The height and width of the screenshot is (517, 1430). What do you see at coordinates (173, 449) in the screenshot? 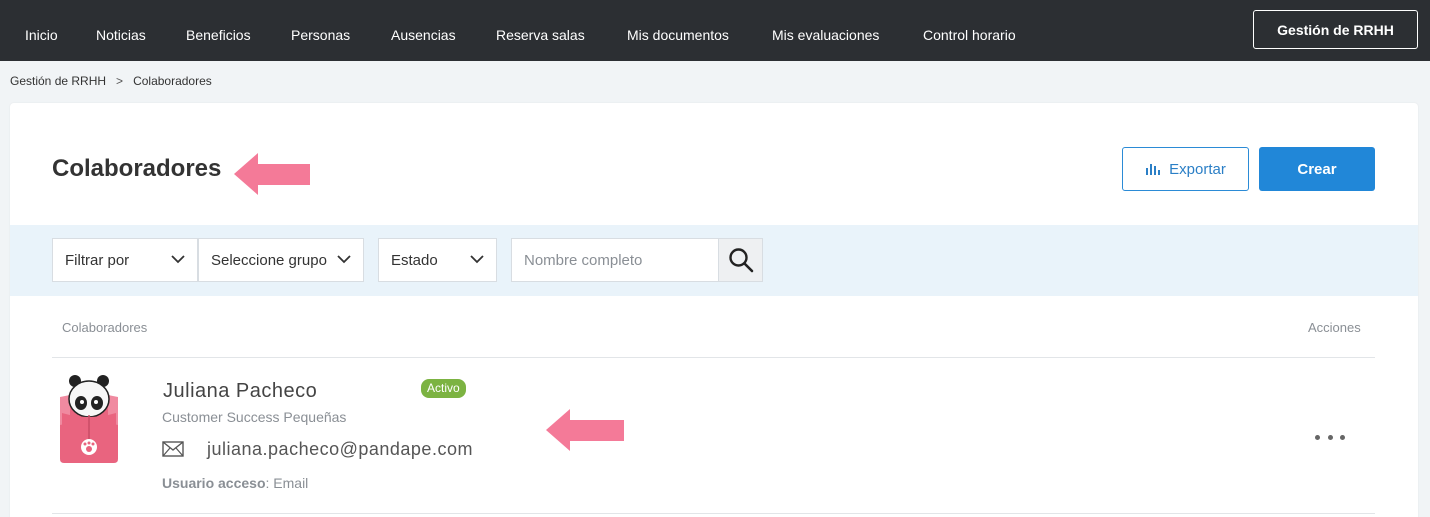
I see `mail-icon` at bounding box center [173, 449].